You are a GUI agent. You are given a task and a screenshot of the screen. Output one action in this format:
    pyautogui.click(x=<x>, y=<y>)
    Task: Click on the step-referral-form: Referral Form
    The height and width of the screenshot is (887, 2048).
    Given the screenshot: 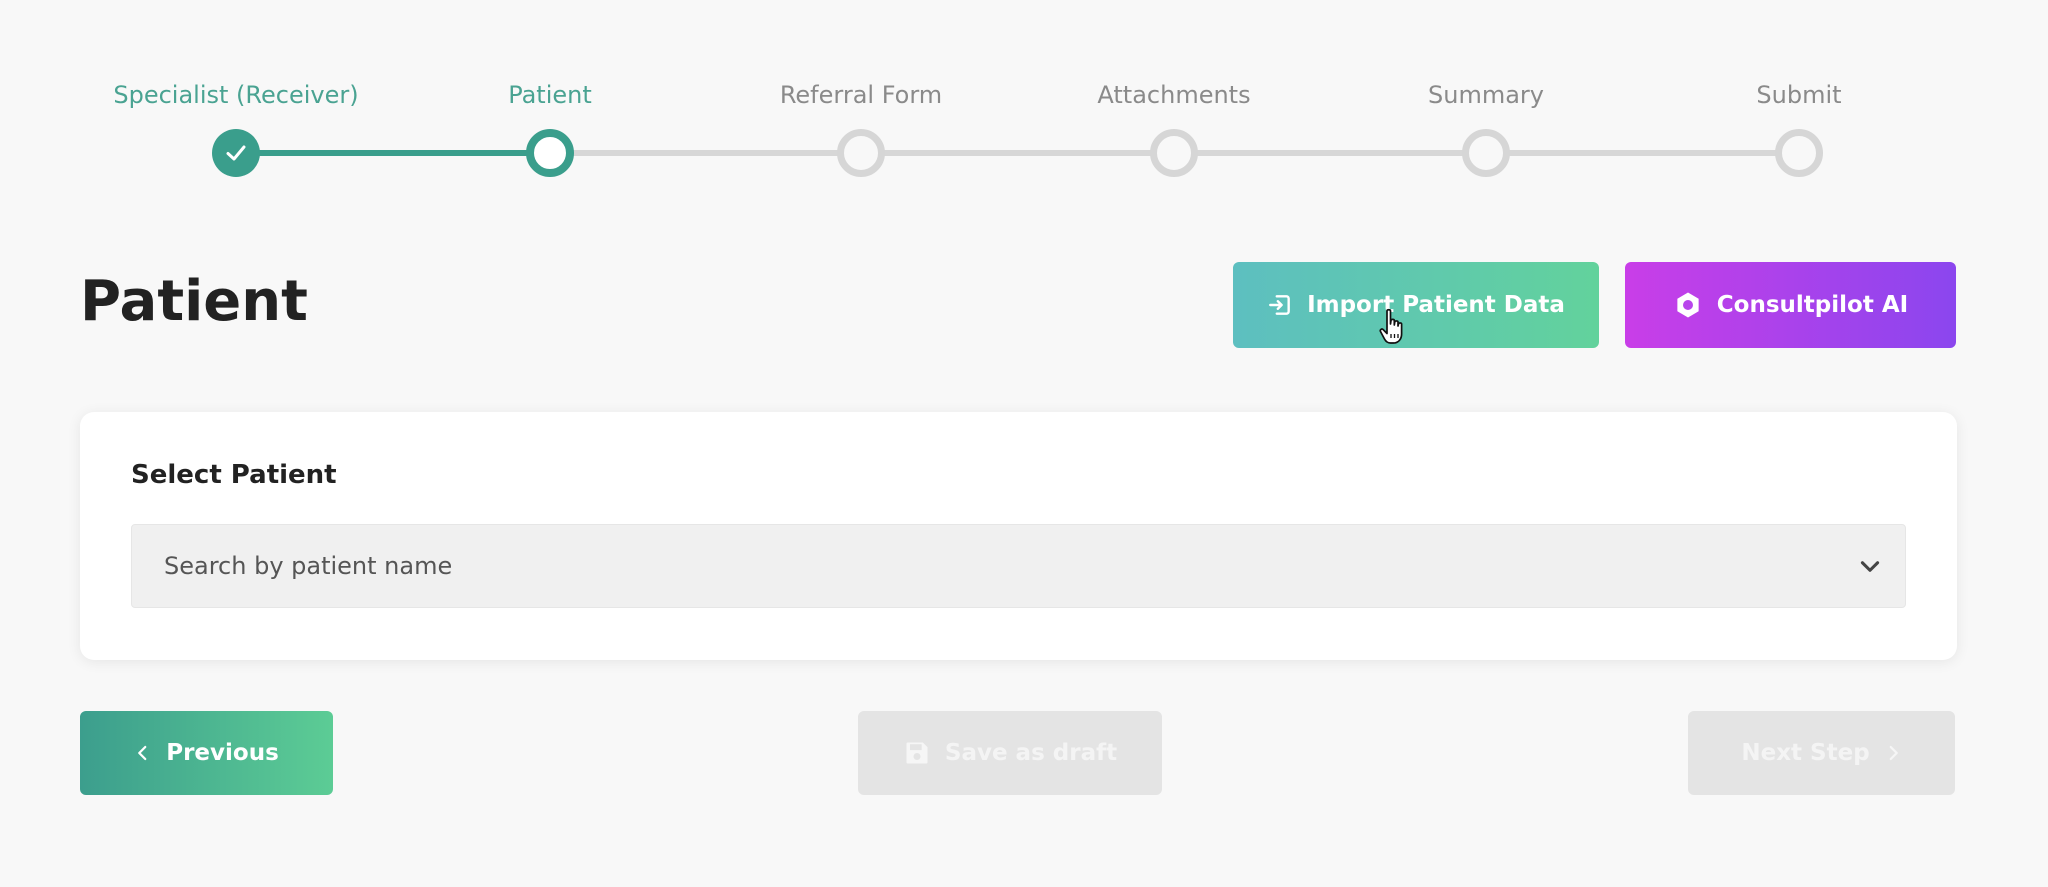 What is the action you would take?
    pyautogui.click(x=861, y=88)
    